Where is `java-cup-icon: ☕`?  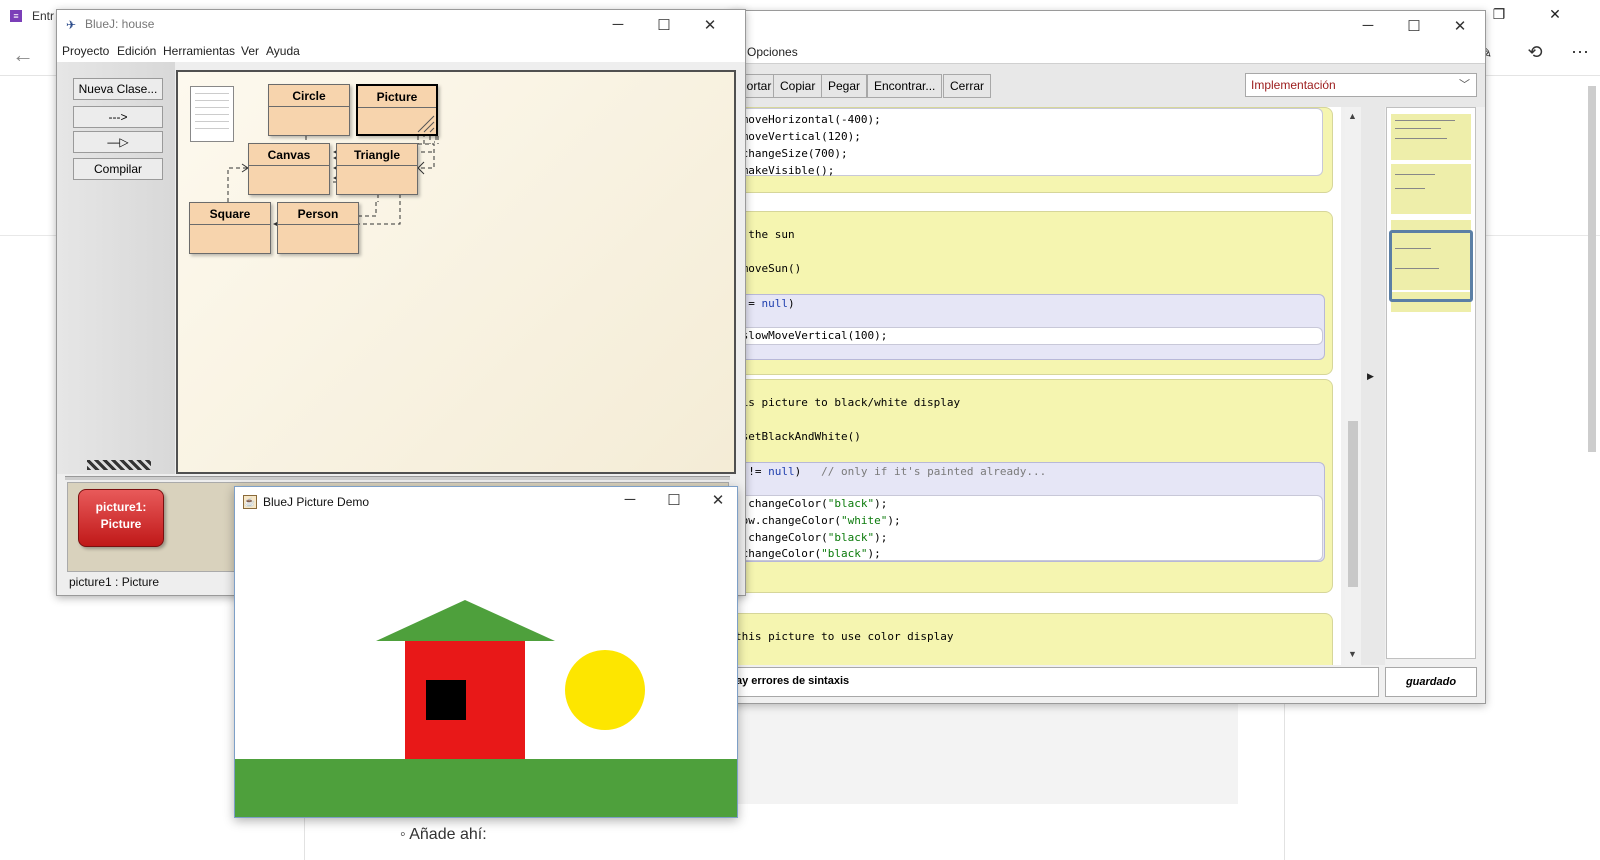 java-cup-icon: ☕ is located at coordinates (250, 502).